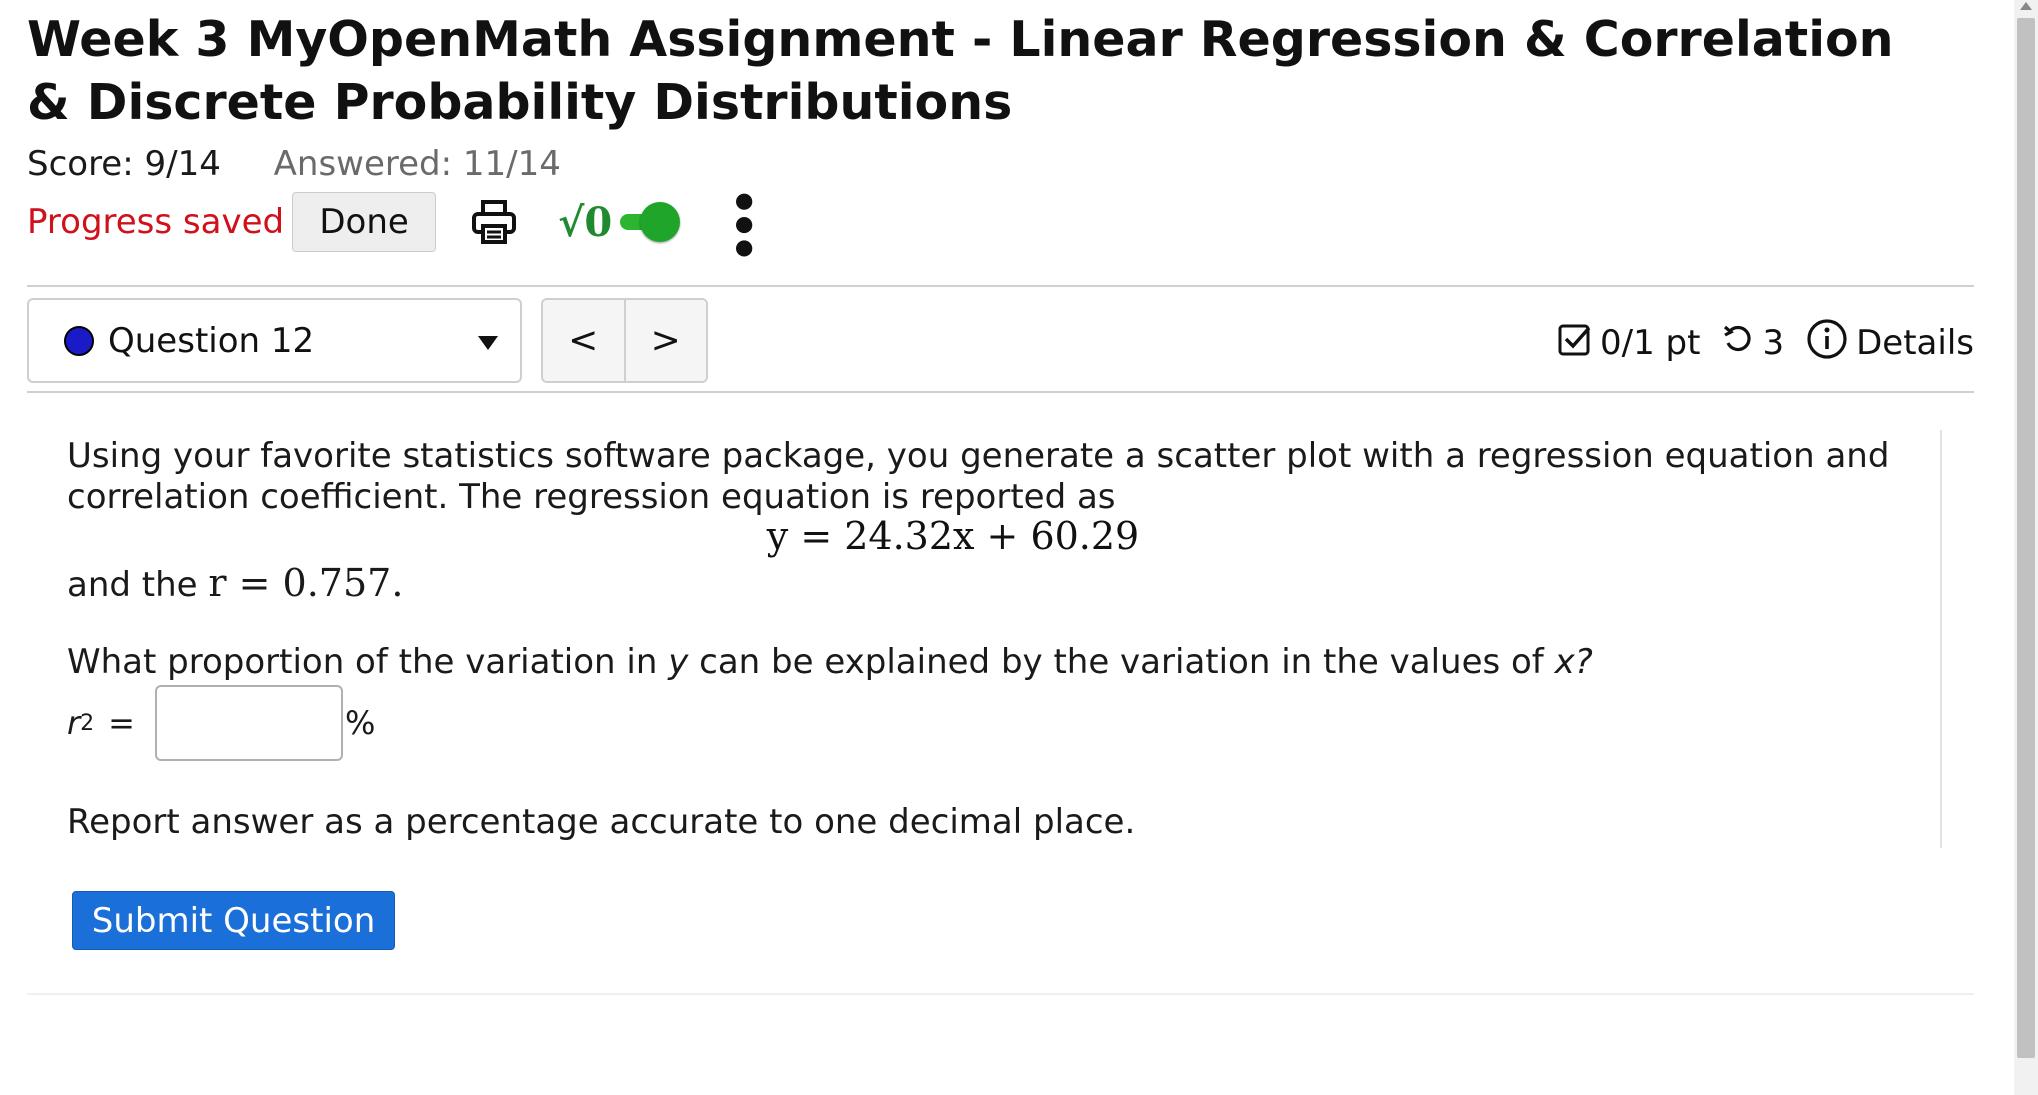 This screenshot has height=1095, width=2038. I want to click on checkbox-icon, so click(1575, 343).